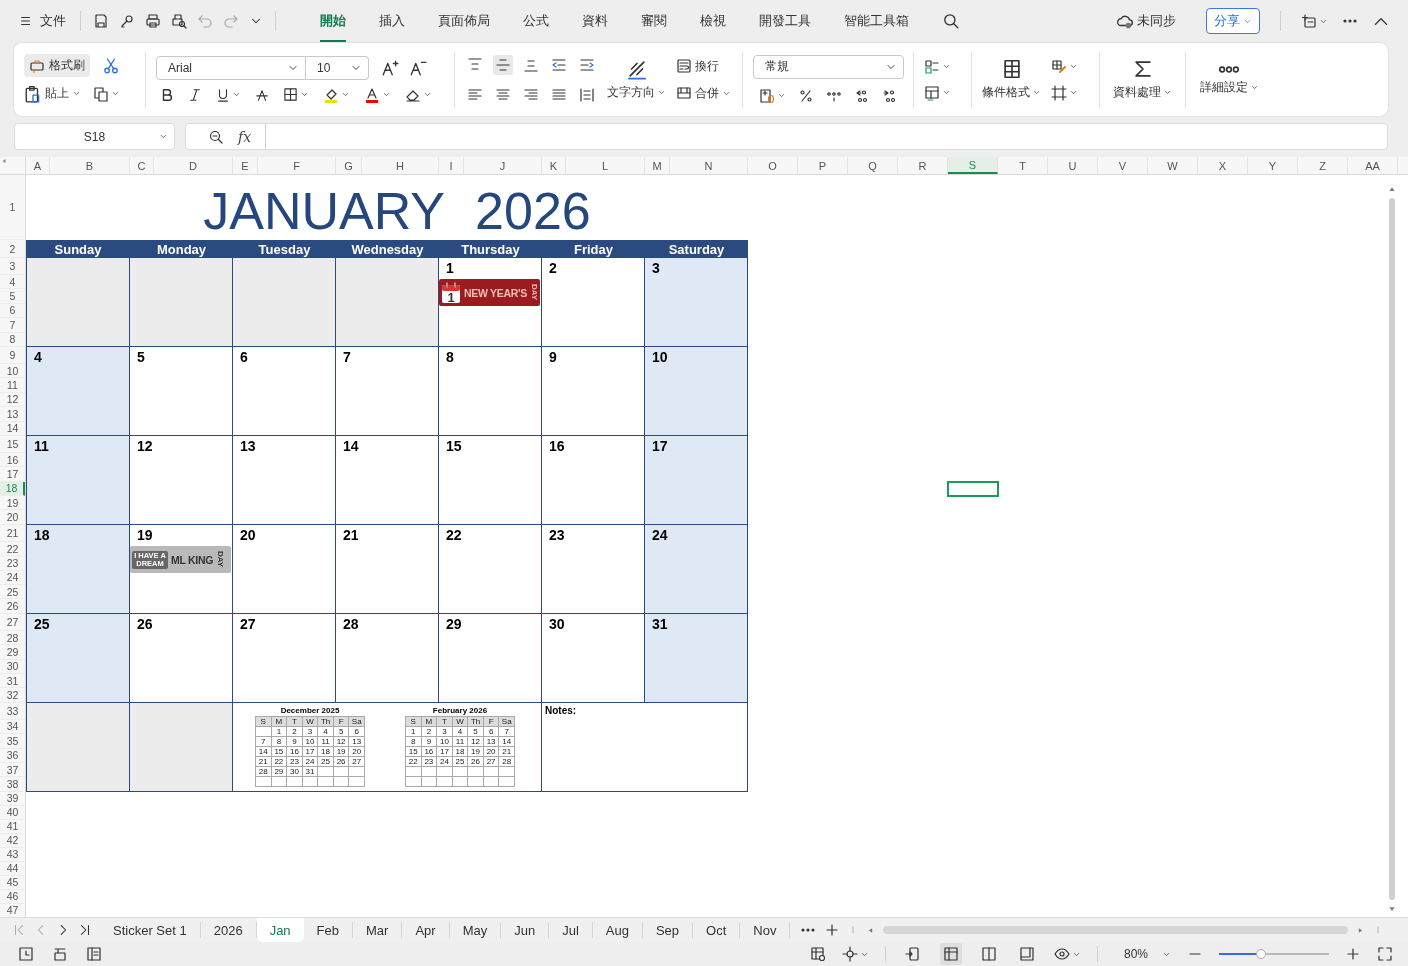 The height and width of the screenshot is (966, 1408). What do you see at coordinates (12, 325) in the screenshot?
I see `row-header: 7` at bounding box center [12, 325].